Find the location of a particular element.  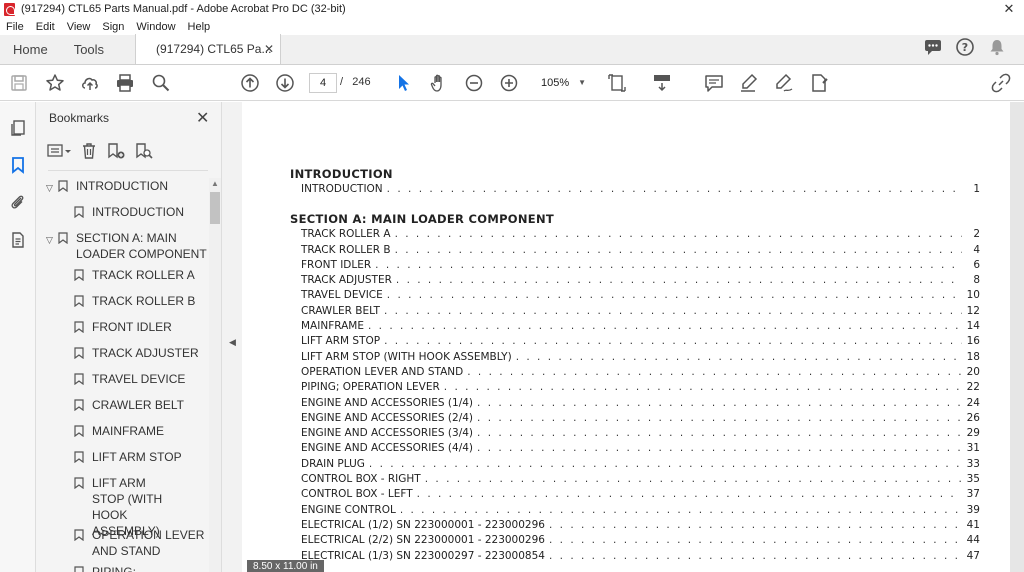

bookmark-piping-operation: PIPING; OPERATION is located at coordinates (122, 568).